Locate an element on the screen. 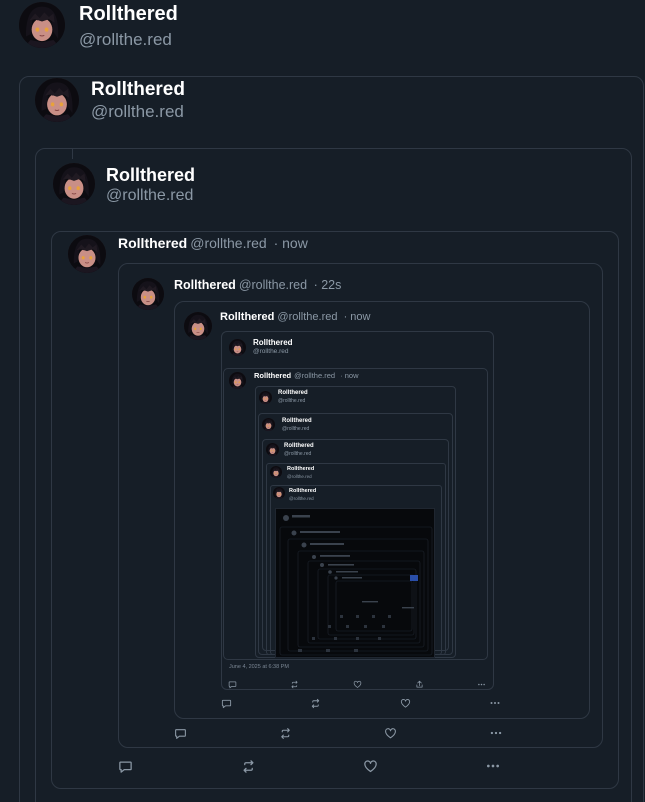 The width and height of the screenshot is (645, 802). recursive-screenshot-image is located at coordinates (355, 583).